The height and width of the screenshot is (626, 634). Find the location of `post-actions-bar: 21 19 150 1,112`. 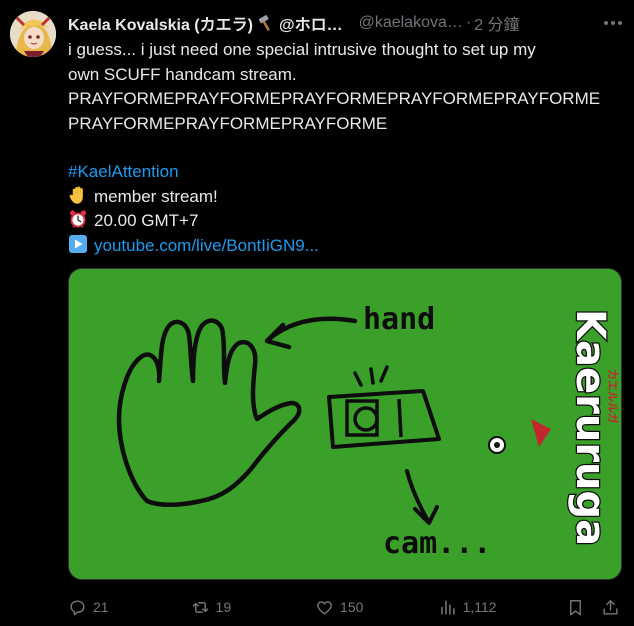

post-actions-bar: 21 19 150 1,112 is located at coordinates (346, 607).